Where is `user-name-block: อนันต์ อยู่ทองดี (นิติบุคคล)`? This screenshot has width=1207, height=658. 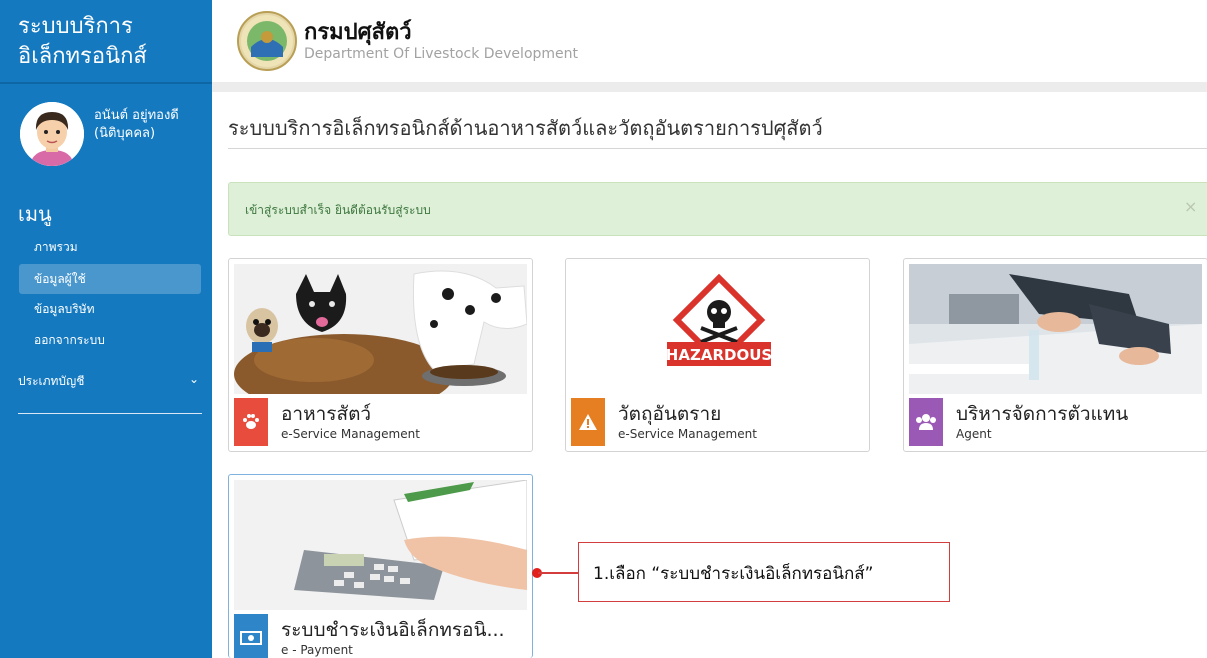
user-name-block: อนันต์ อยู่ทองดี (นิติบุคคล) is located at coordinates (136, 125).